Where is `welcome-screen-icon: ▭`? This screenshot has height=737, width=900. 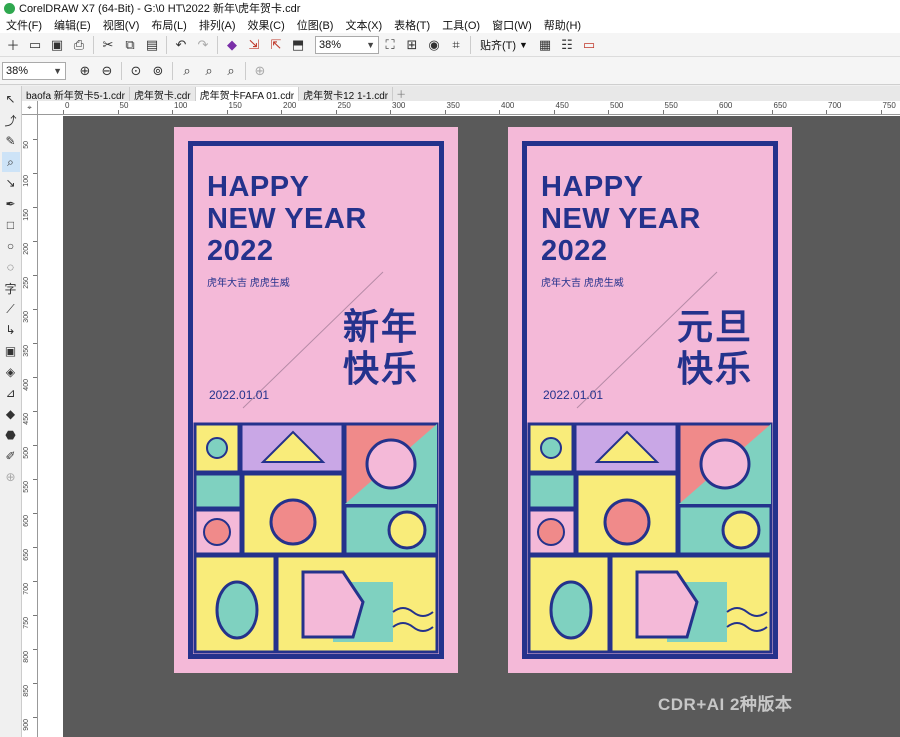
welcome-screen-icon: ▭ is located at coordinates (589, 45).